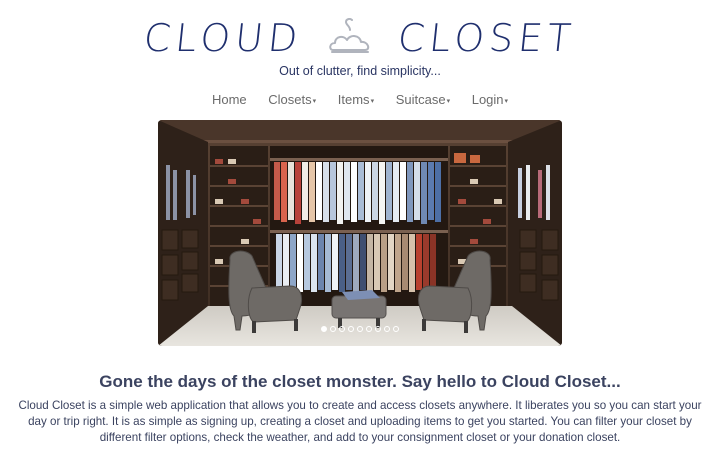  I want to click on brand-word-right: CLOSET, so click(487, 38).